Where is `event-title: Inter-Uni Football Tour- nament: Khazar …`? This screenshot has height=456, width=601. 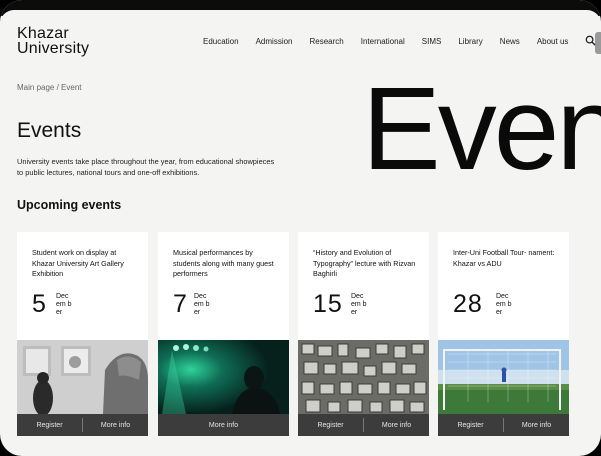
event-title: Inter-Uni Football Tour- nament: Khazar … is located at coordinates (507, 258).